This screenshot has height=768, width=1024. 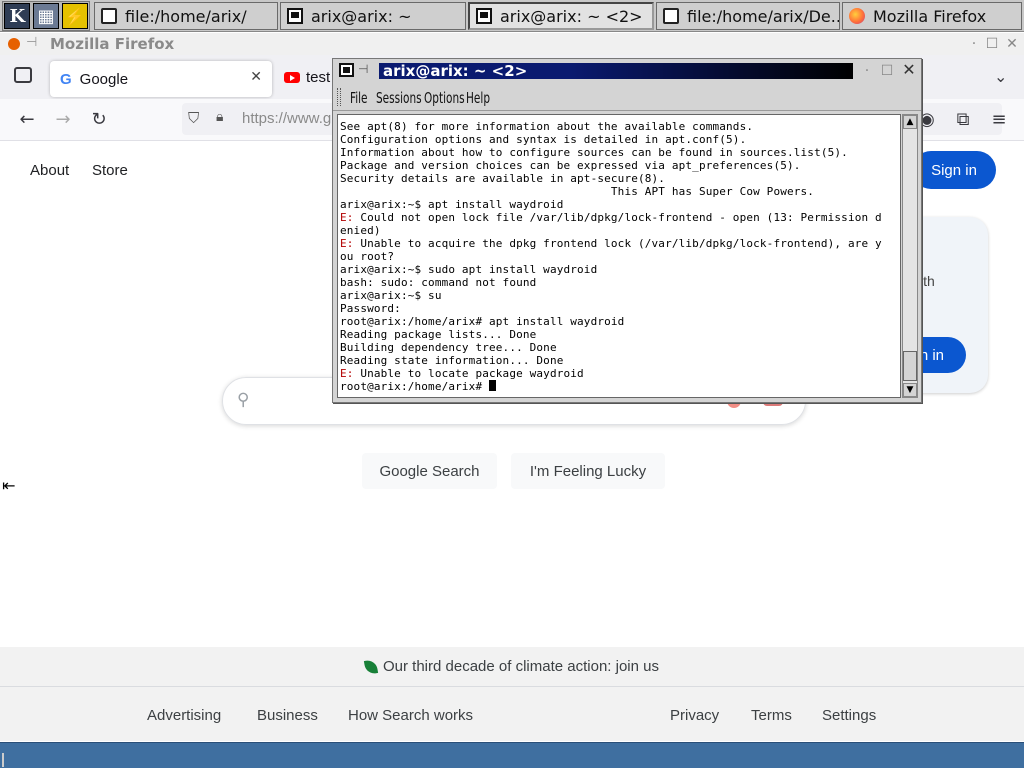 I want to click on task-firefox: Mozilla Firefox, so click(x=932, y=16).